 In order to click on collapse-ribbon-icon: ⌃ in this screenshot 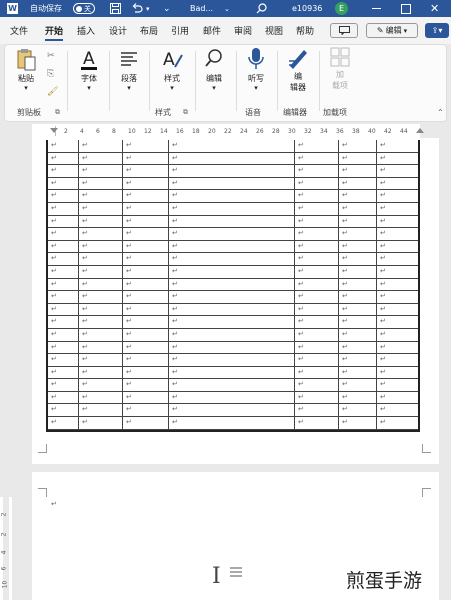, I will do `click(440, 112)`.